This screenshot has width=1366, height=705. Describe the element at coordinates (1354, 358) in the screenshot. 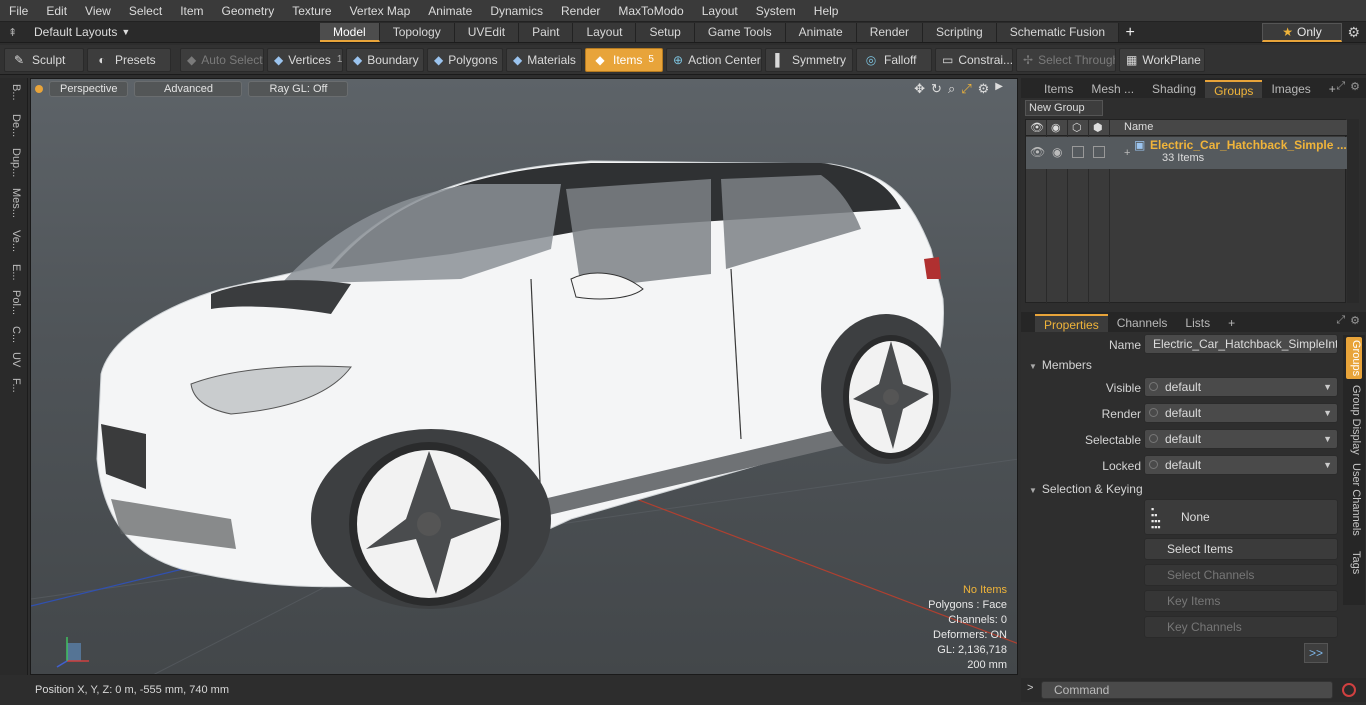

I see `side-tab-groups: Groups` at that location.